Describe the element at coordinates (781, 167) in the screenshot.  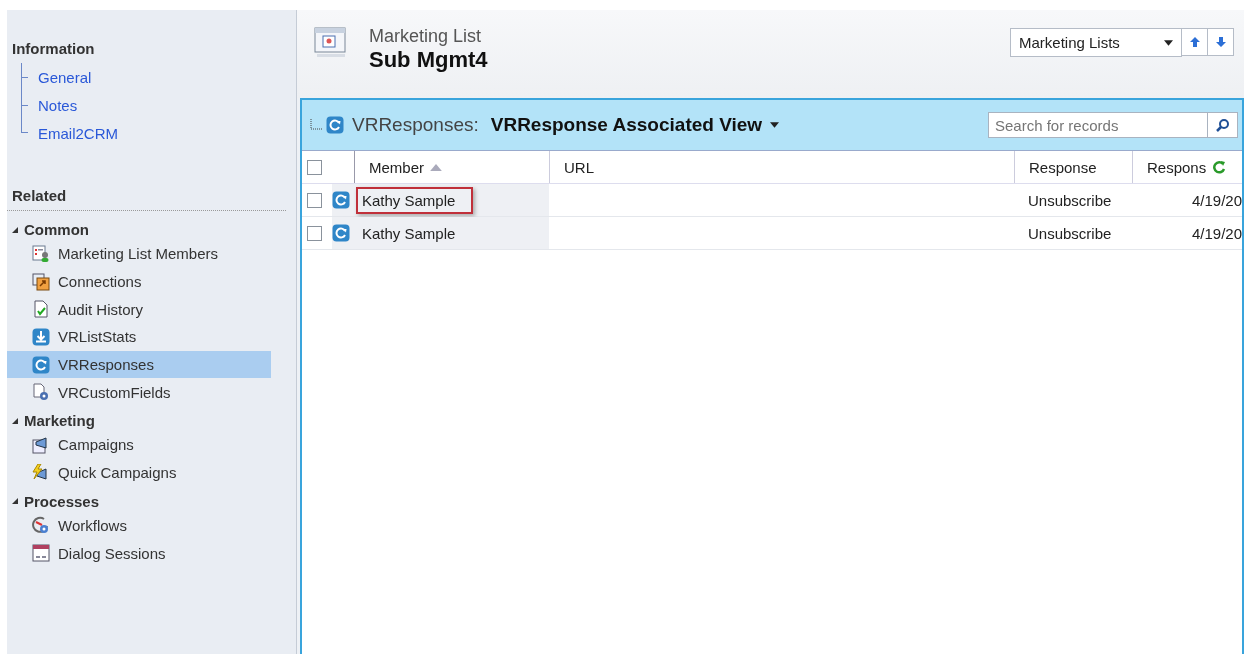
I see `column-header: URL` at that location.